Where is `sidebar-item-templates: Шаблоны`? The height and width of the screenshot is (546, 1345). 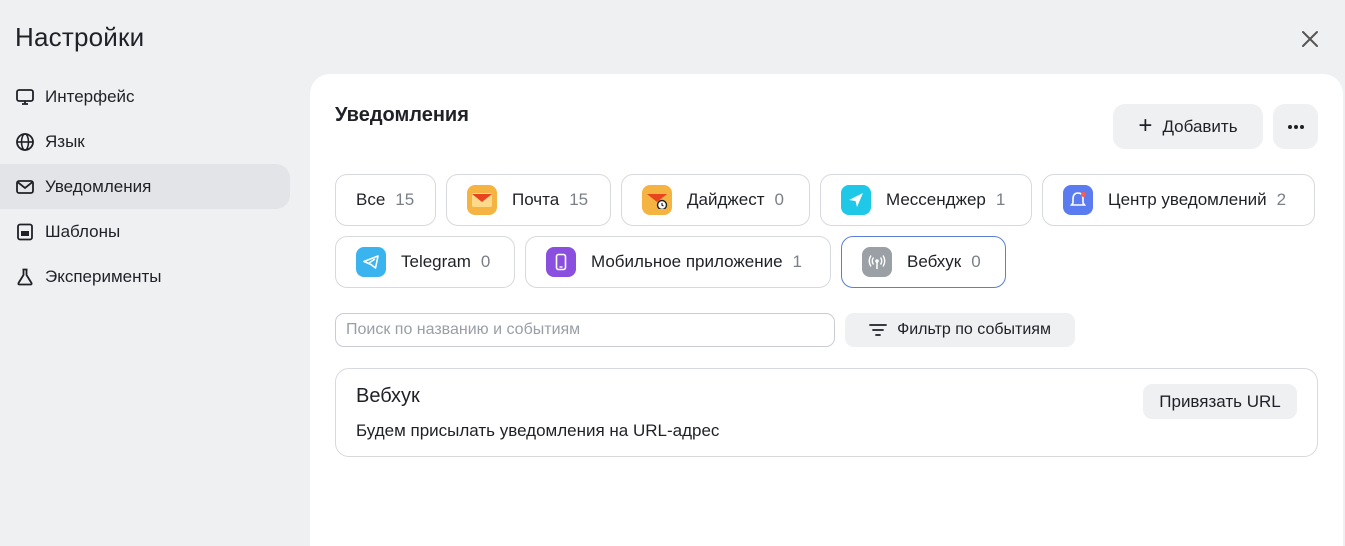 sidebar-item-templates: Шаблоны is located at coordinates (145, 231).